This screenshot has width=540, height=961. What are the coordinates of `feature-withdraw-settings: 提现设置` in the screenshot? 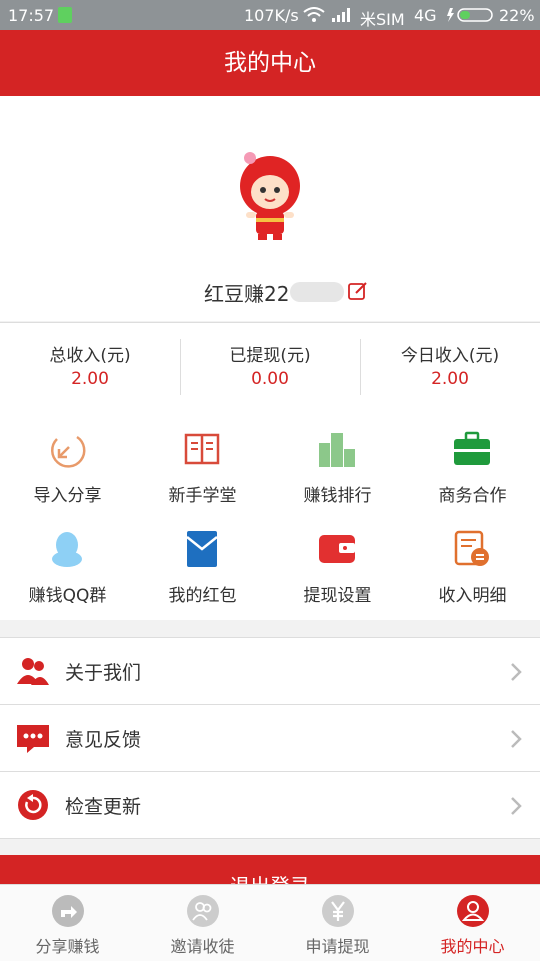 It's located at (337, 559).